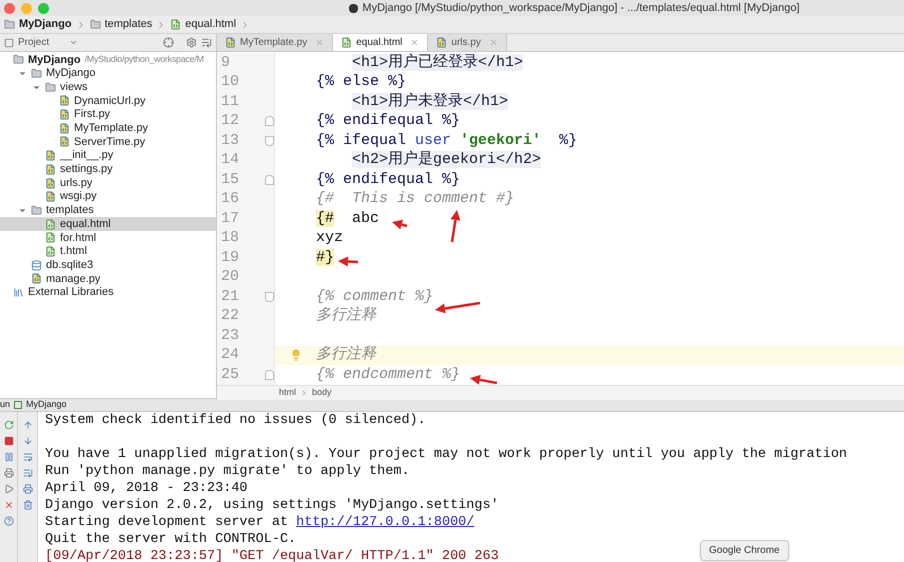 This screenshot has height=562, width=904. What do you see at coordinates (27, 505) in the screenshot?
I see `trash-icon` at bounding box center [27, 505].